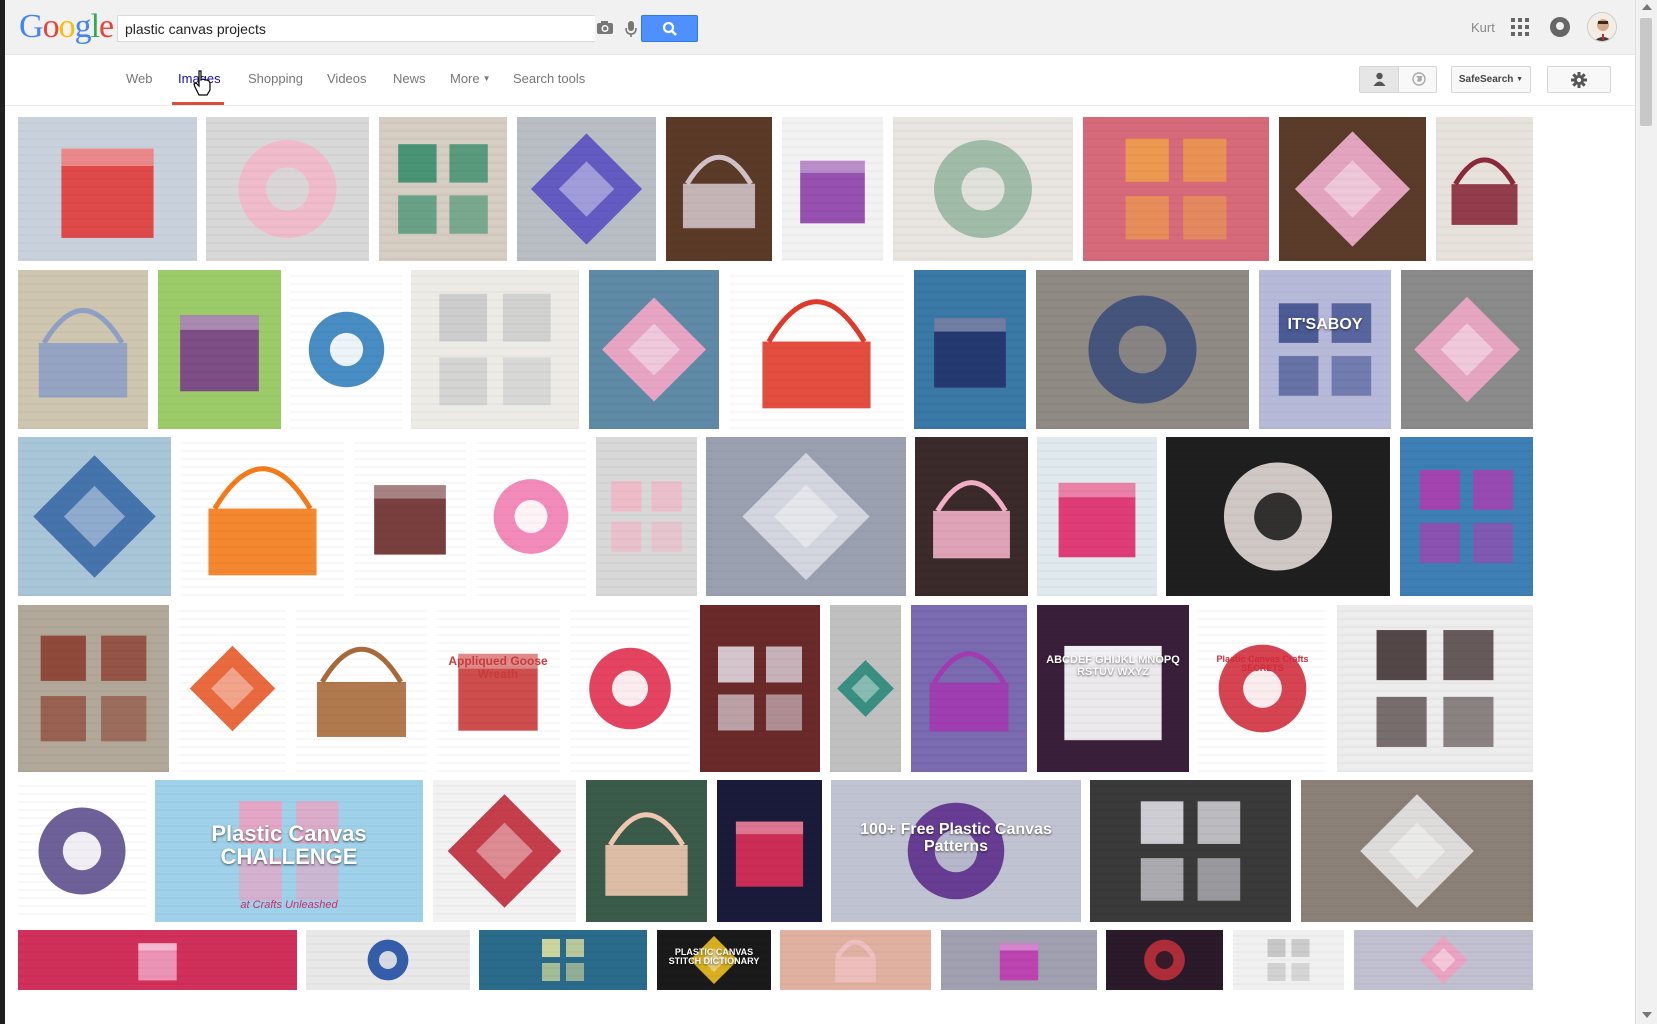 This screenshot has width=1657, height=1024. I want to click on image-caption-text: PLASTIC CANVAS STITCH DICTIONARY, so click(714, 957).